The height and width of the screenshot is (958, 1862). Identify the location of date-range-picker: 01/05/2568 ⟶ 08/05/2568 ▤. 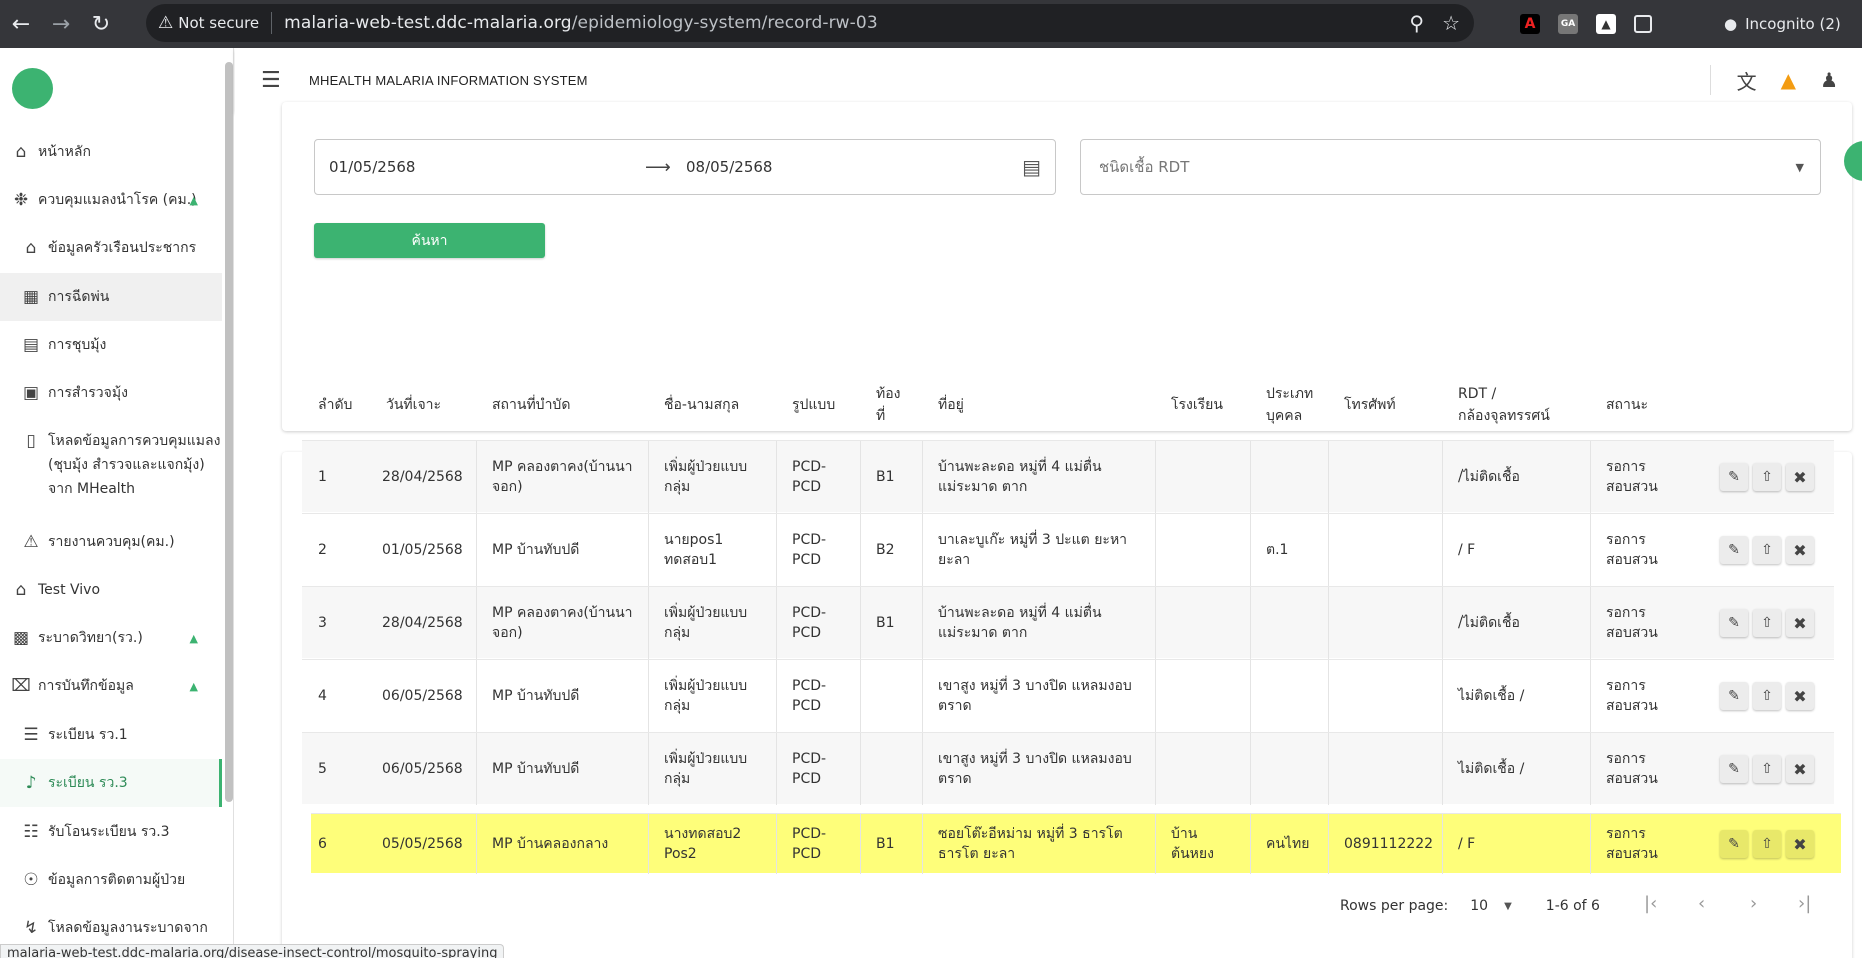
(685, 167).